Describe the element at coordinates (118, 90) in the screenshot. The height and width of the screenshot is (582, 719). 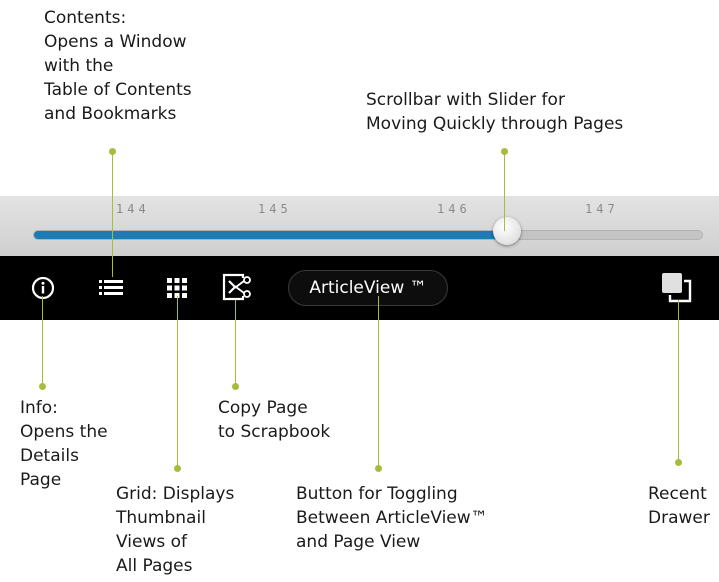
I see `callout-line: Table of Contents` at that location.